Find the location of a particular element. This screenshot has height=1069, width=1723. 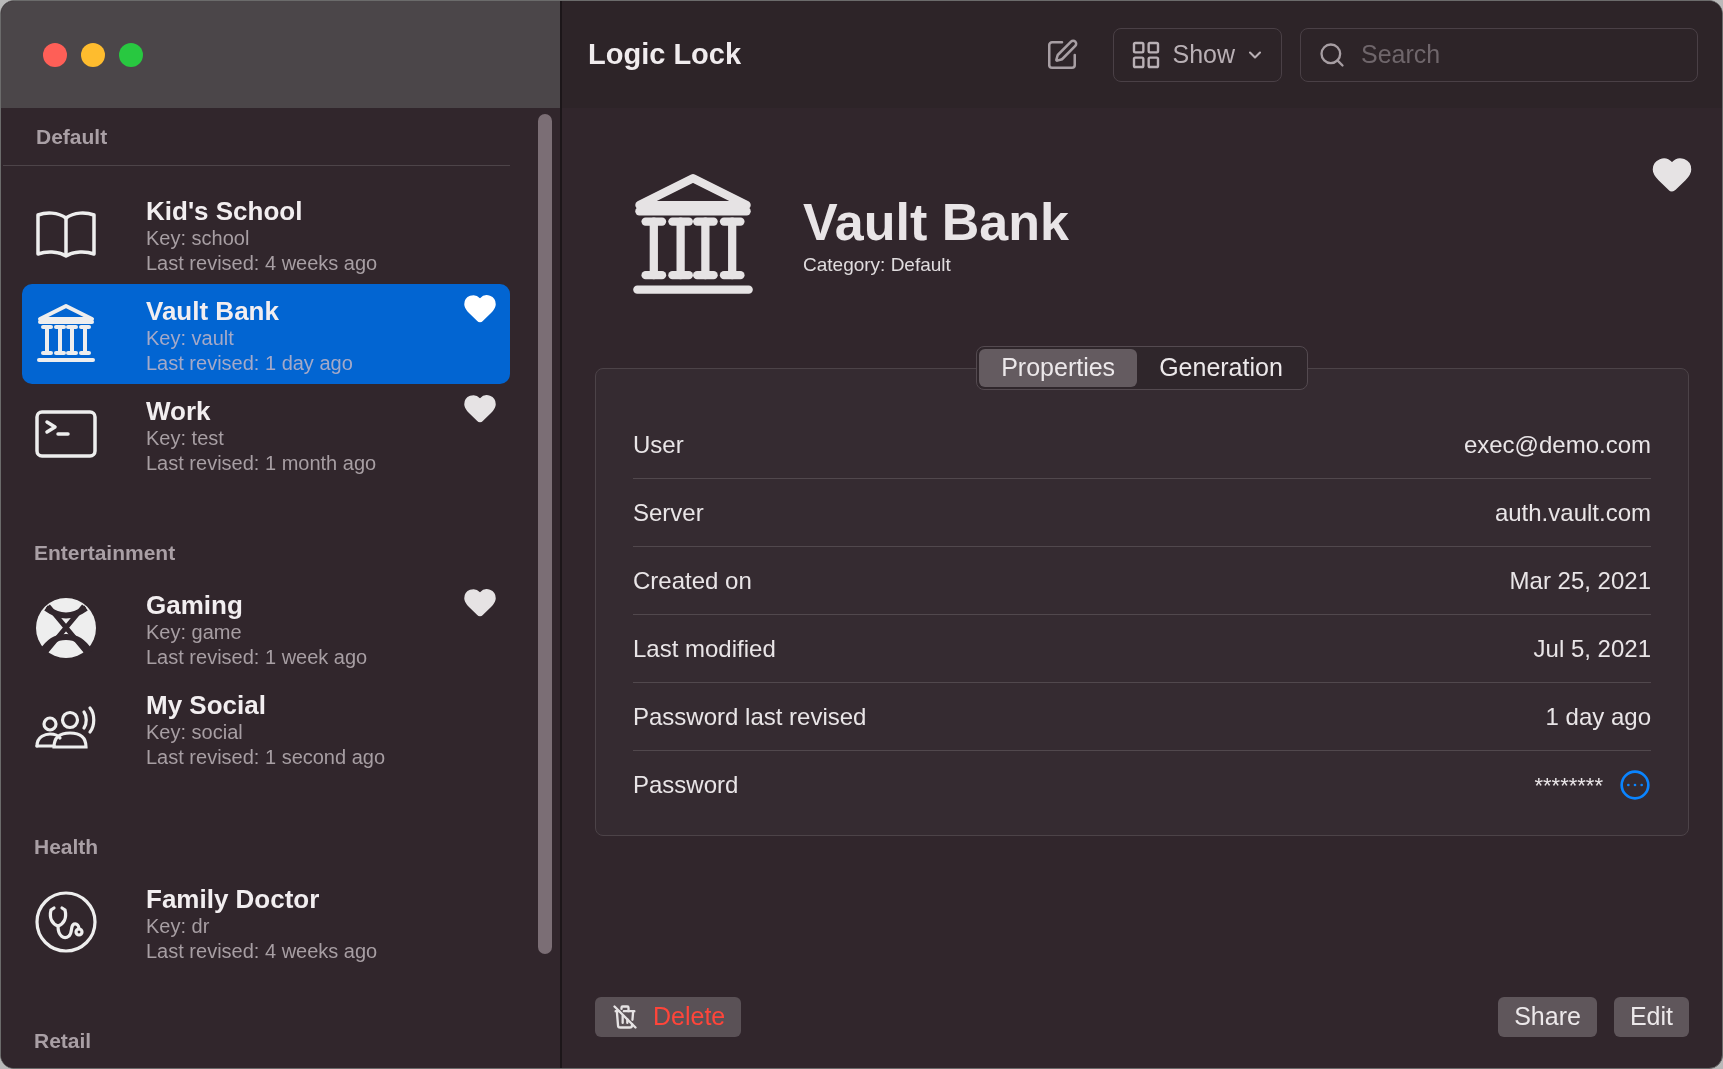

show-button: Show is located at coordinates (1197, 54).